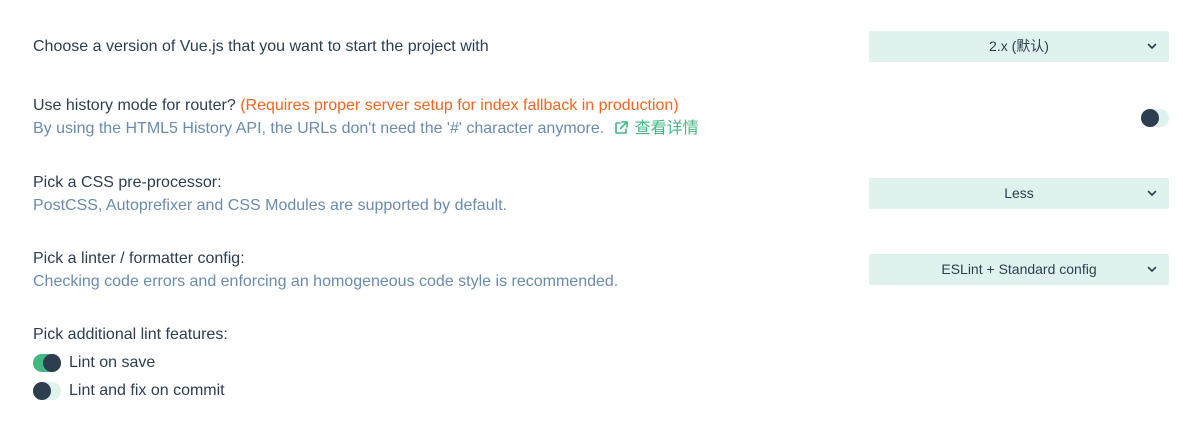 The width and height of the screenshot is (1183, 437). I want to click on linter-select: ESLint + Standard config, so click(1019, 269).